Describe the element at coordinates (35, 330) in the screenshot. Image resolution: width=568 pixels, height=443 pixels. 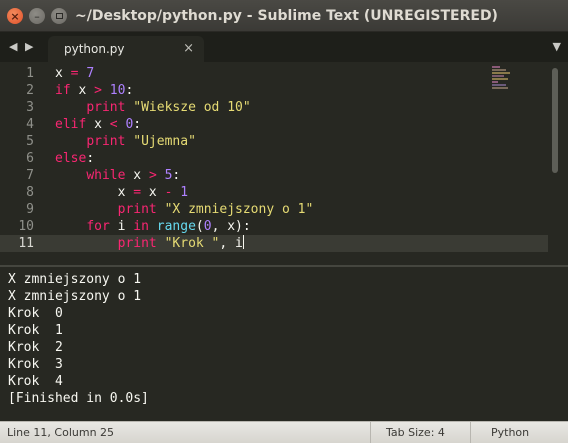
I see `output-line: Krok 1` at that location.